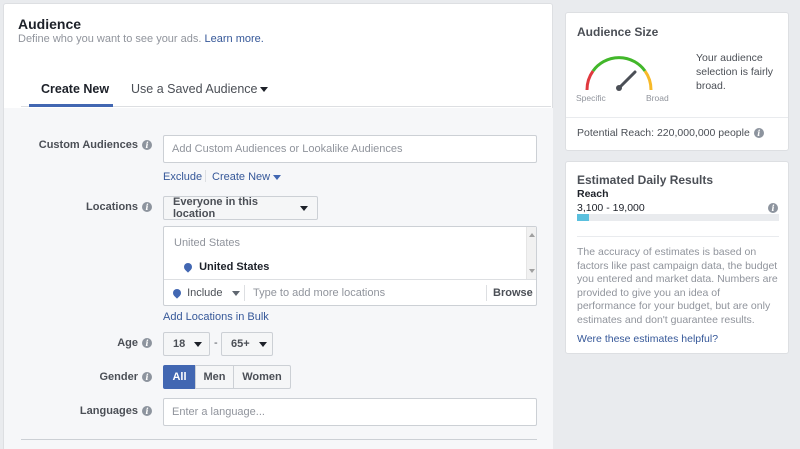 The height and width of the screenshot is (449, 800). I want to click on include-label: Include, so click(205, 293).